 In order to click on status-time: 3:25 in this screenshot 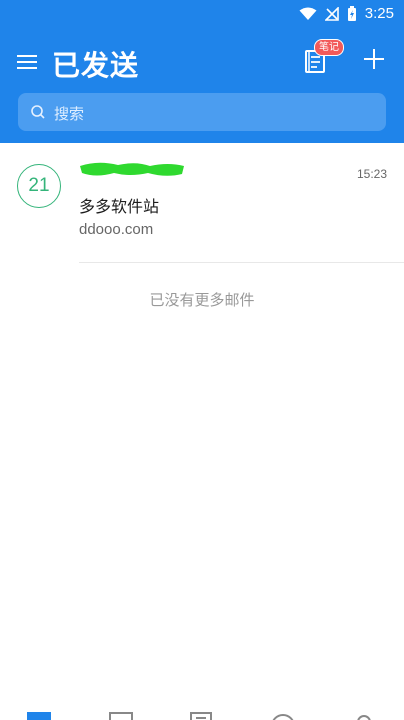, I will do `click(379, 13)`.